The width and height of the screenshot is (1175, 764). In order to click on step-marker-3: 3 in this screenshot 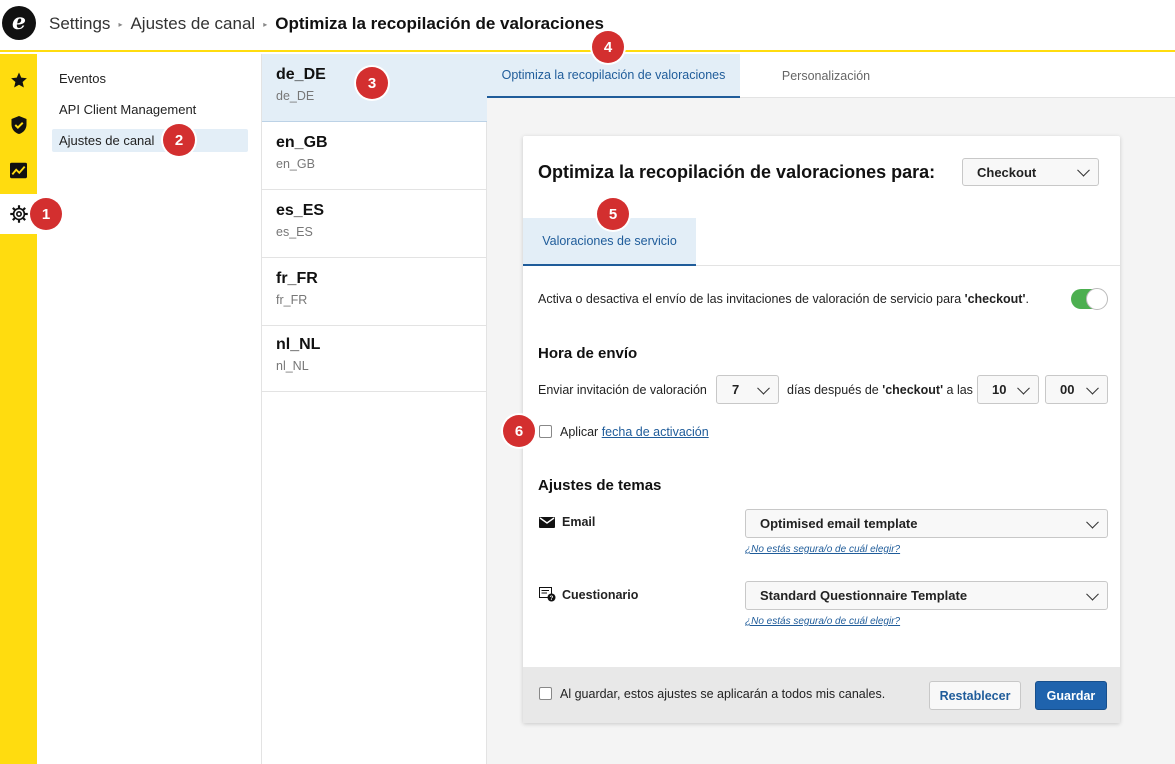, I will do `click(372, 83)`.